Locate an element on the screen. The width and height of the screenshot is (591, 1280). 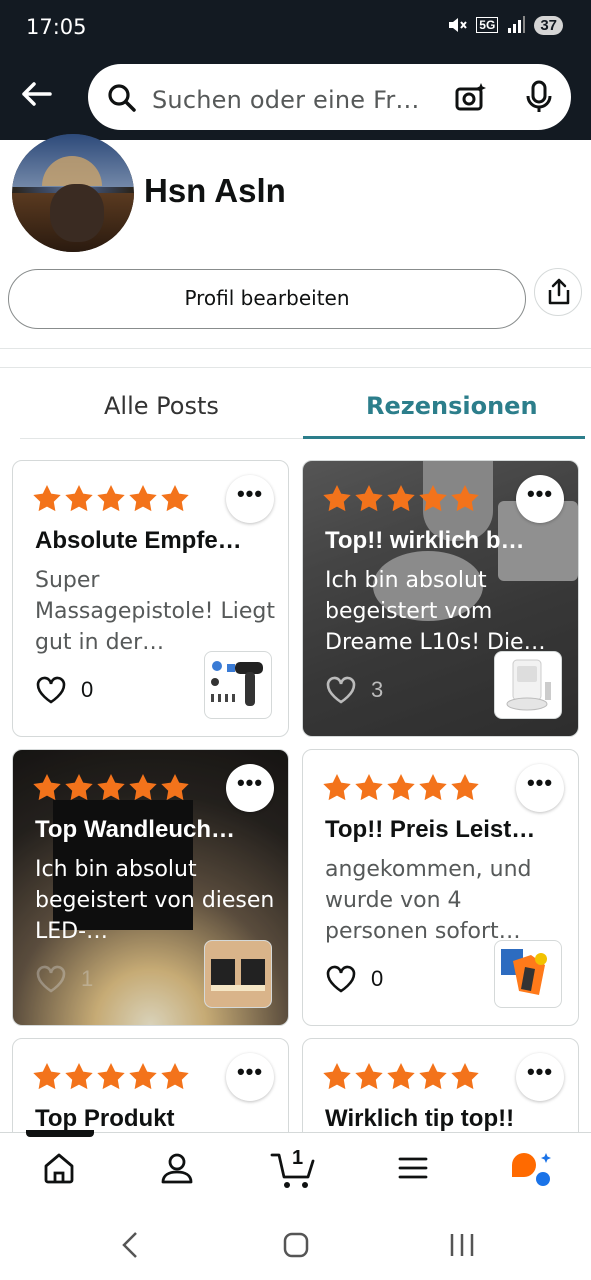
system-home-icon is located at coordinates (296, 1245).